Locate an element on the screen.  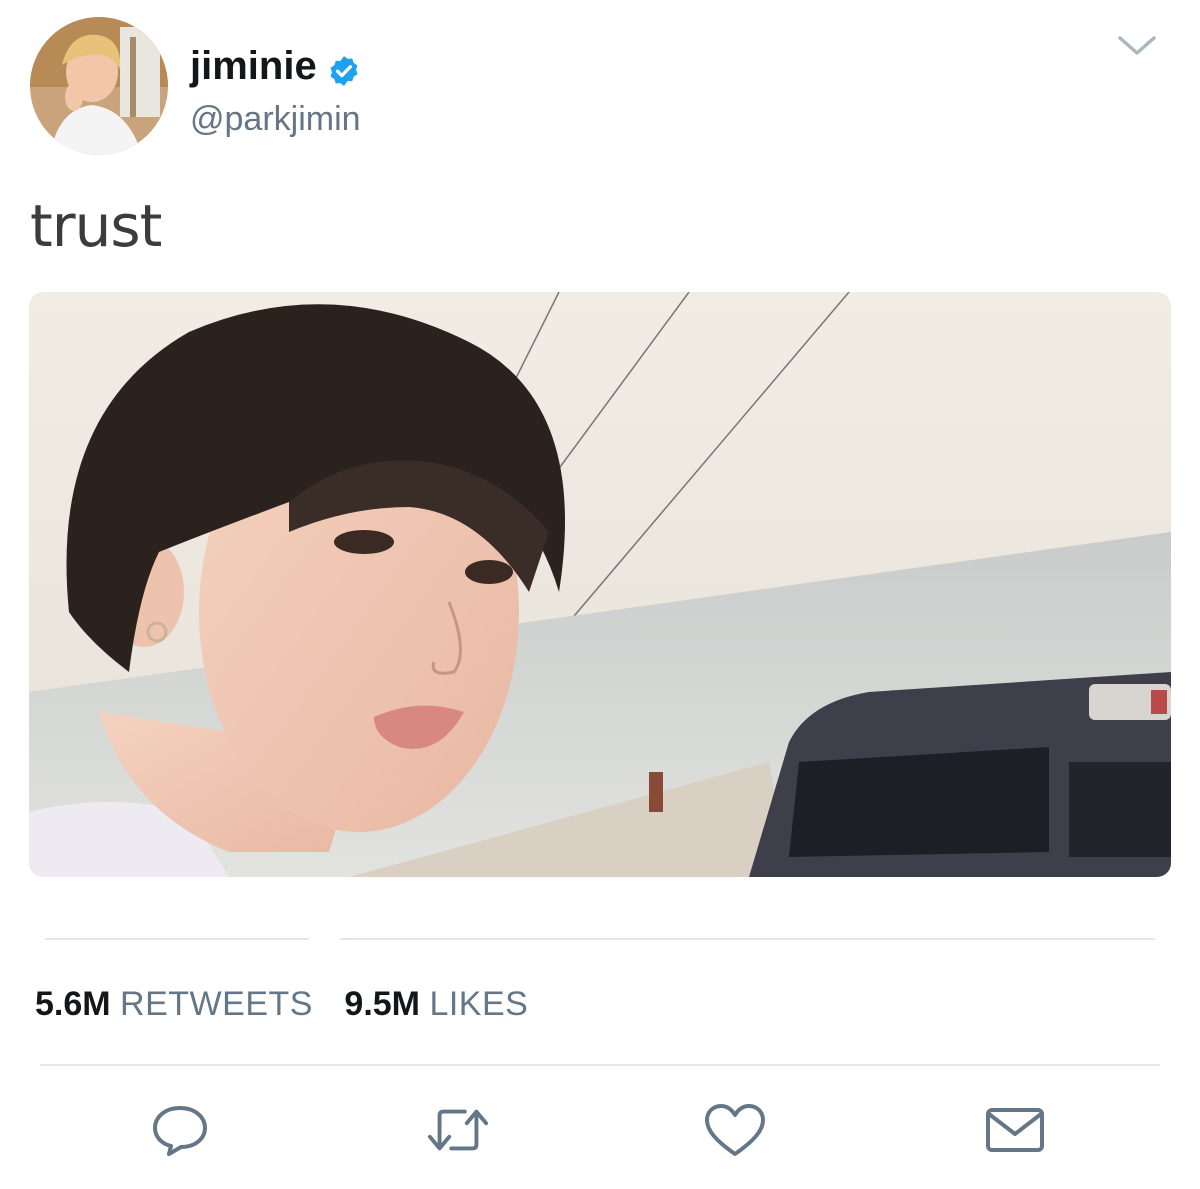
likes-label: LIKES is located at coordinates (479, 1004).